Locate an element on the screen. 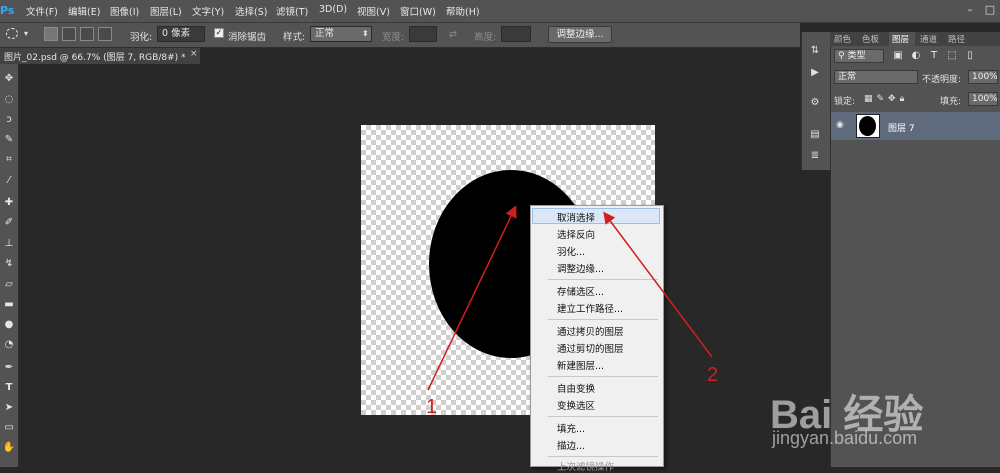 The image size is (1000, 473). visibility-eye-icon: ◉ is located at coordinates (840, 125).